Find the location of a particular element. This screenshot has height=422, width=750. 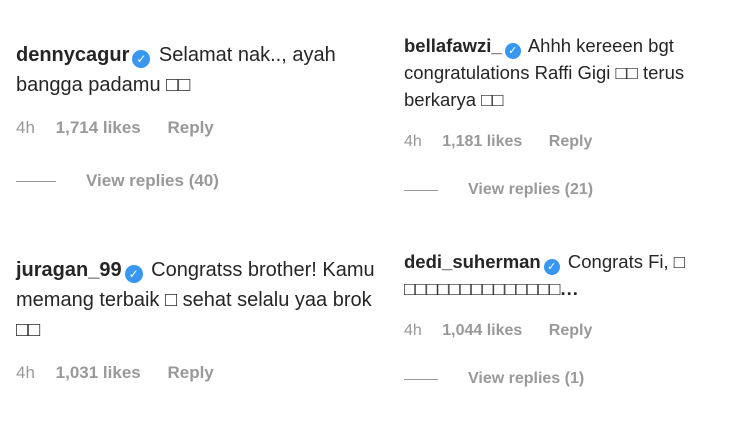

comment-username: juragan_99 is located at coordinates (69, 270).